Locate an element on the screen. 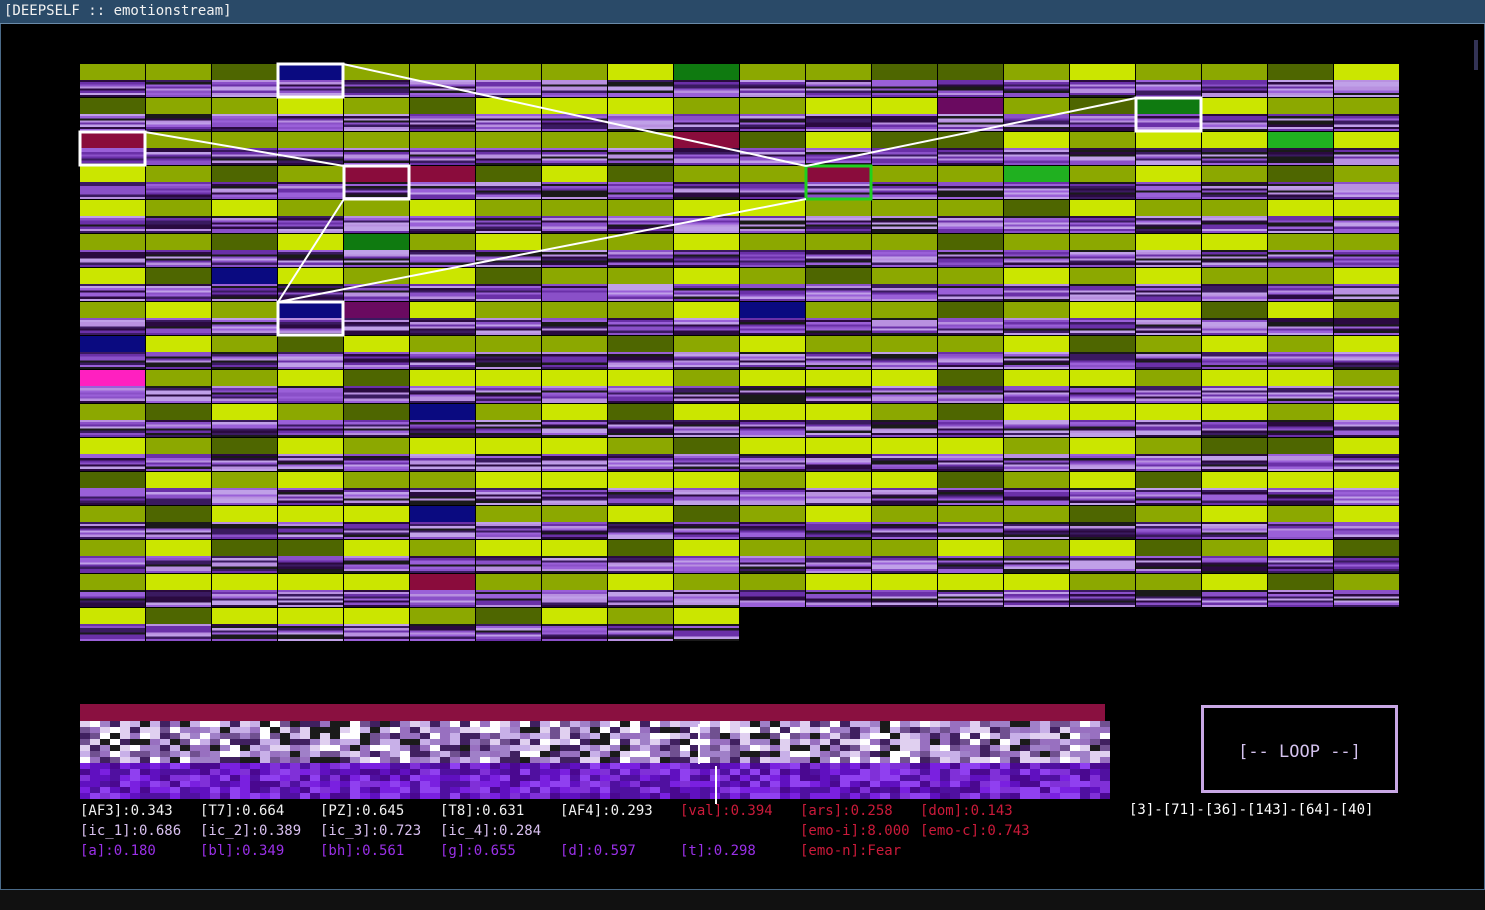 Image resolution: width=1485 pixels, height=910 pixels. loop-button: [-- LOOP --] is located at coordinates (1299, 749).